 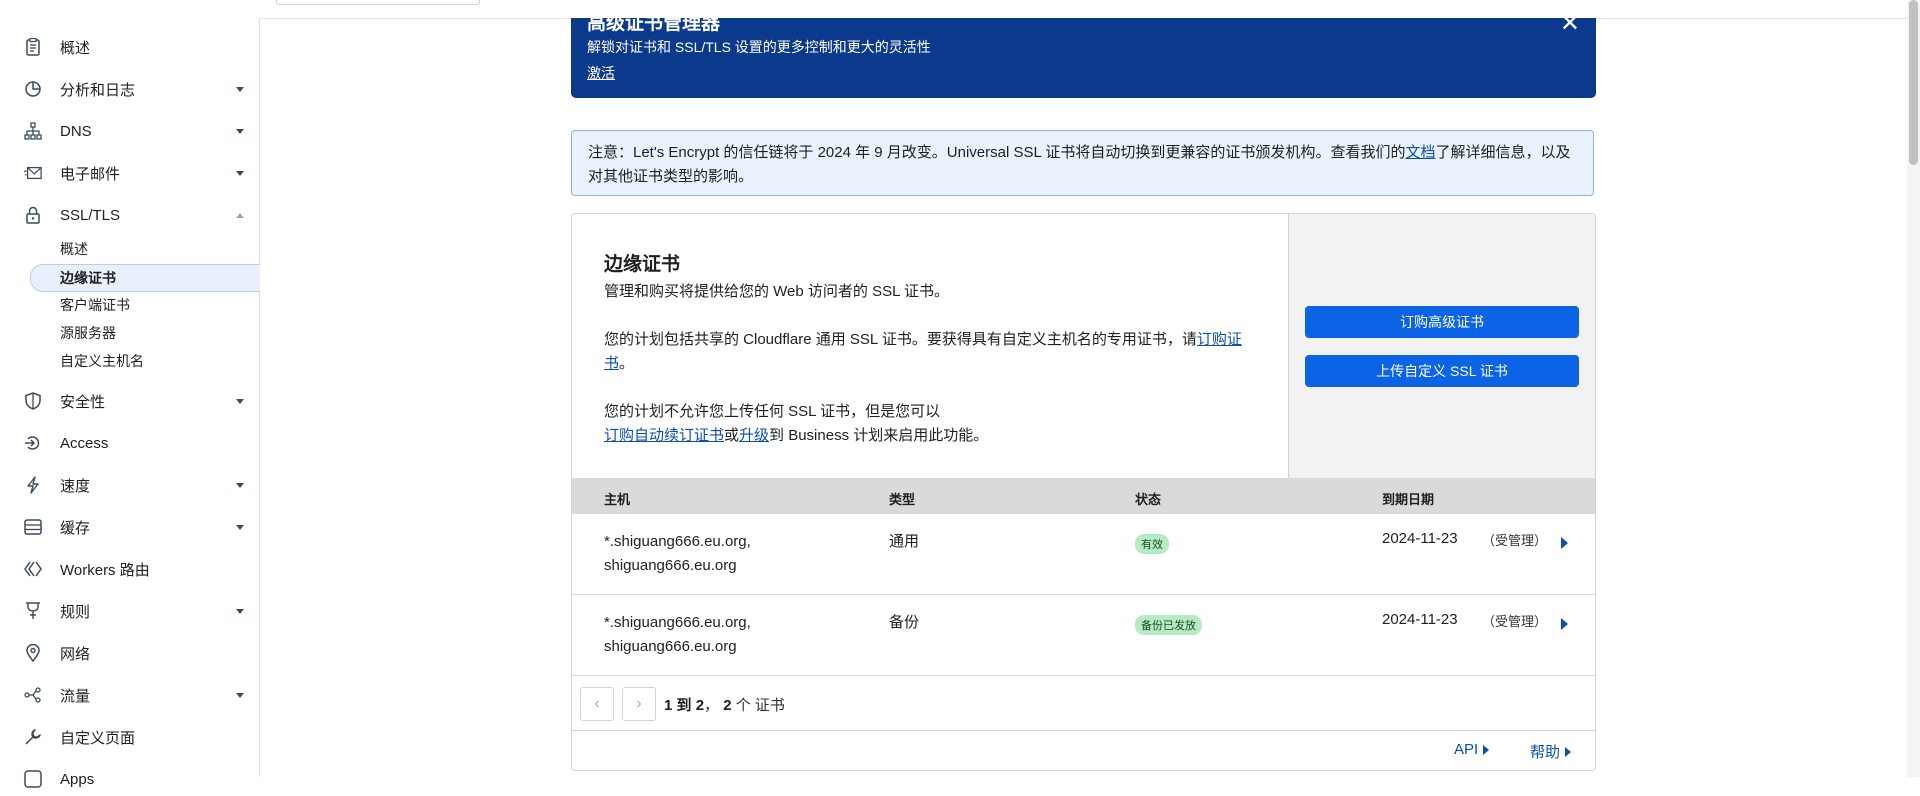 I want to click on sidebar-subitem-client-certificates: 客户端证书, so click(x=144, y=305).